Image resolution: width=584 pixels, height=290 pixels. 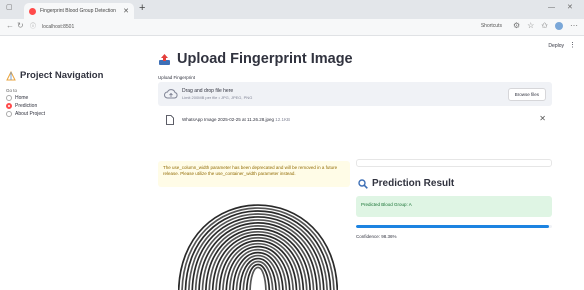 What do you see at coordinates (570, 7) in the screenshot?
I see `close-window-icon: ✕` at bounding box center [570, 7].